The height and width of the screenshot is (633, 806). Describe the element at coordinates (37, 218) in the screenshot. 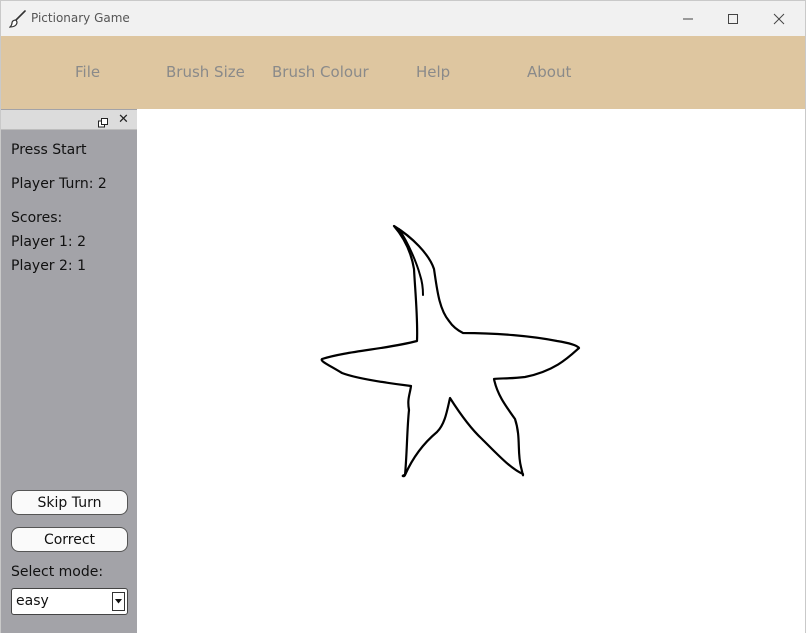

I see `scores-label: Scores:` at that location.